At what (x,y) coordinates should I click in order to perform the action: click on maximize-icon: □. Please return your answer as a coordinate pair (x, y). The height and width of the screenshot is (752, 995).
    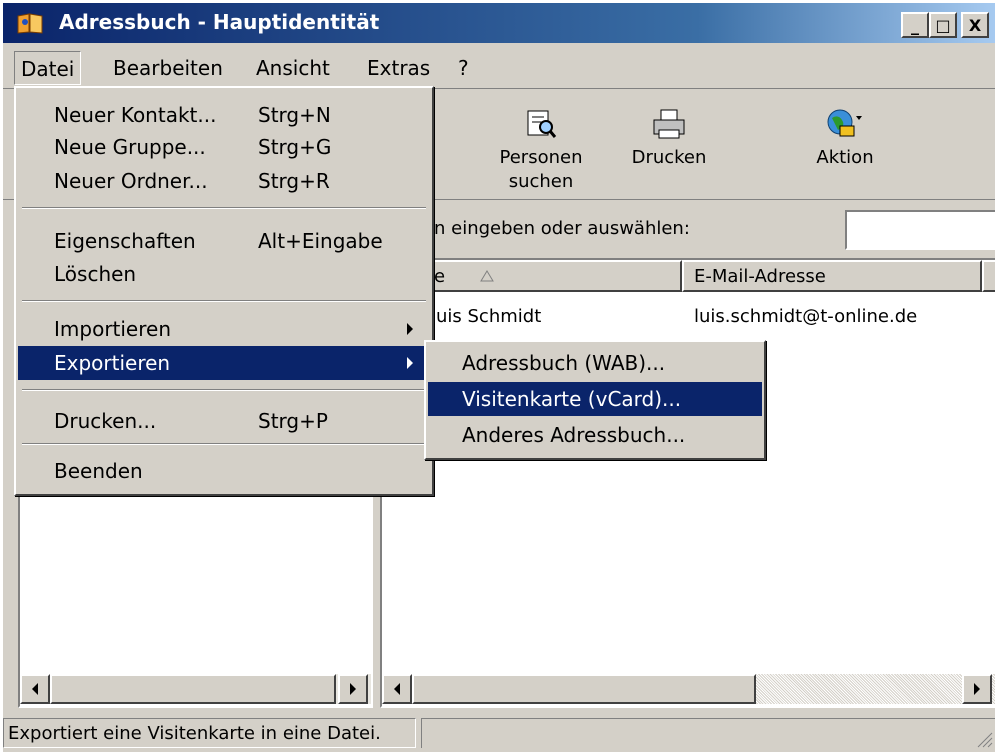
    Looking at the image, I should click on (943, 25).